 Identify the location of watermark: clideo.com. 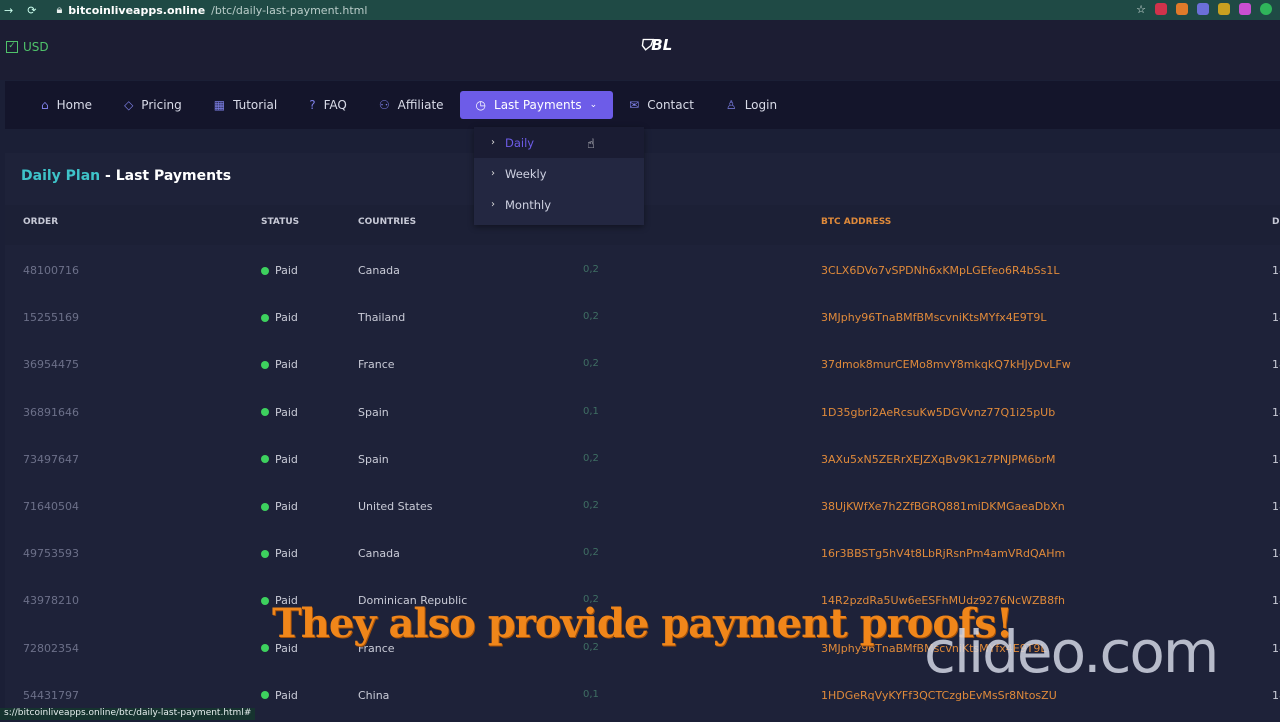
(1071, 652).